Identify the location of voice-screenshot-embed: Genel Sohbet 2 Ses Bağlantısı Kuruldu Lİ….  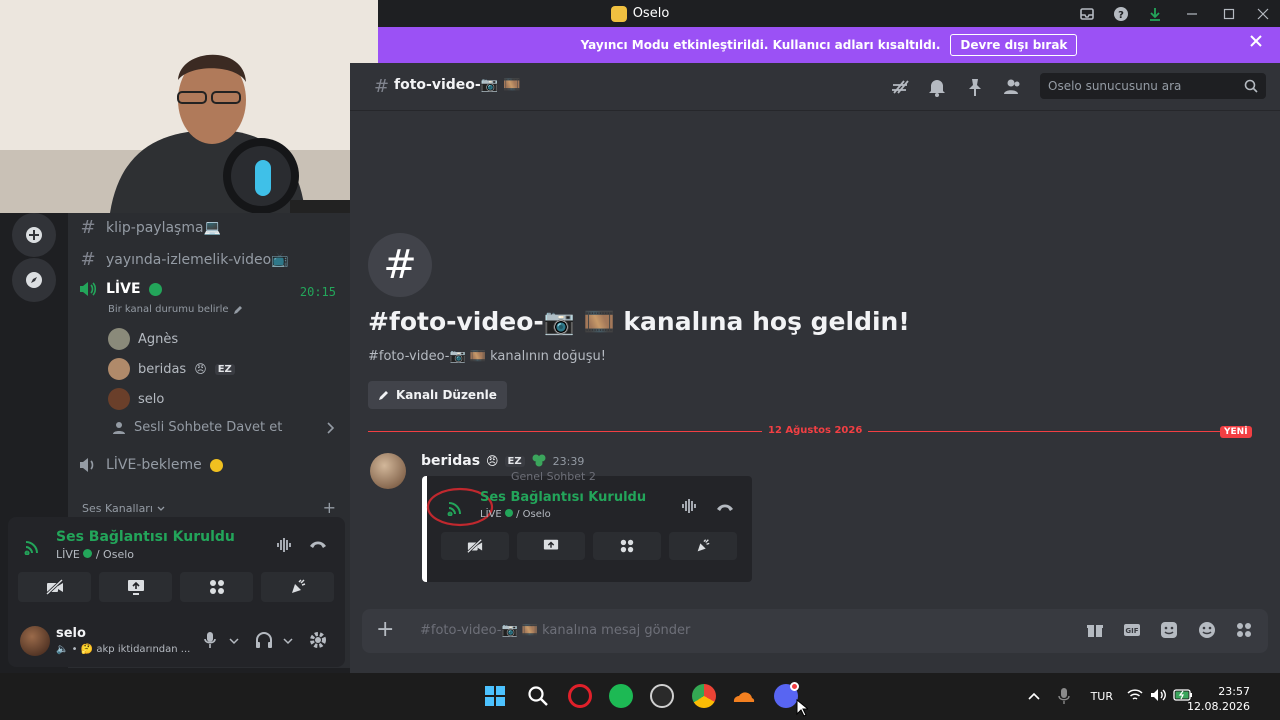
(587, 526).